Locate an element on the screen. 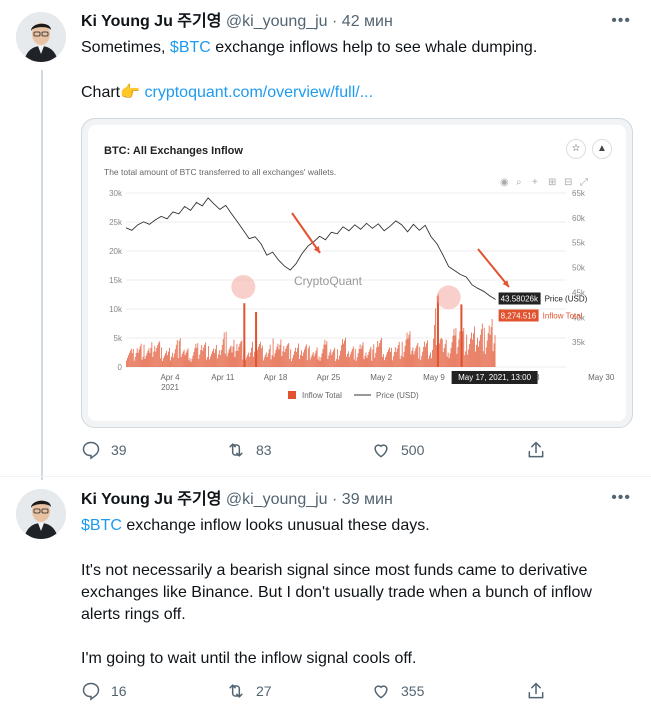 This screenshot has width=651, height=713. left-axis-tick-label: 0 is located at coordinates (120, 367).